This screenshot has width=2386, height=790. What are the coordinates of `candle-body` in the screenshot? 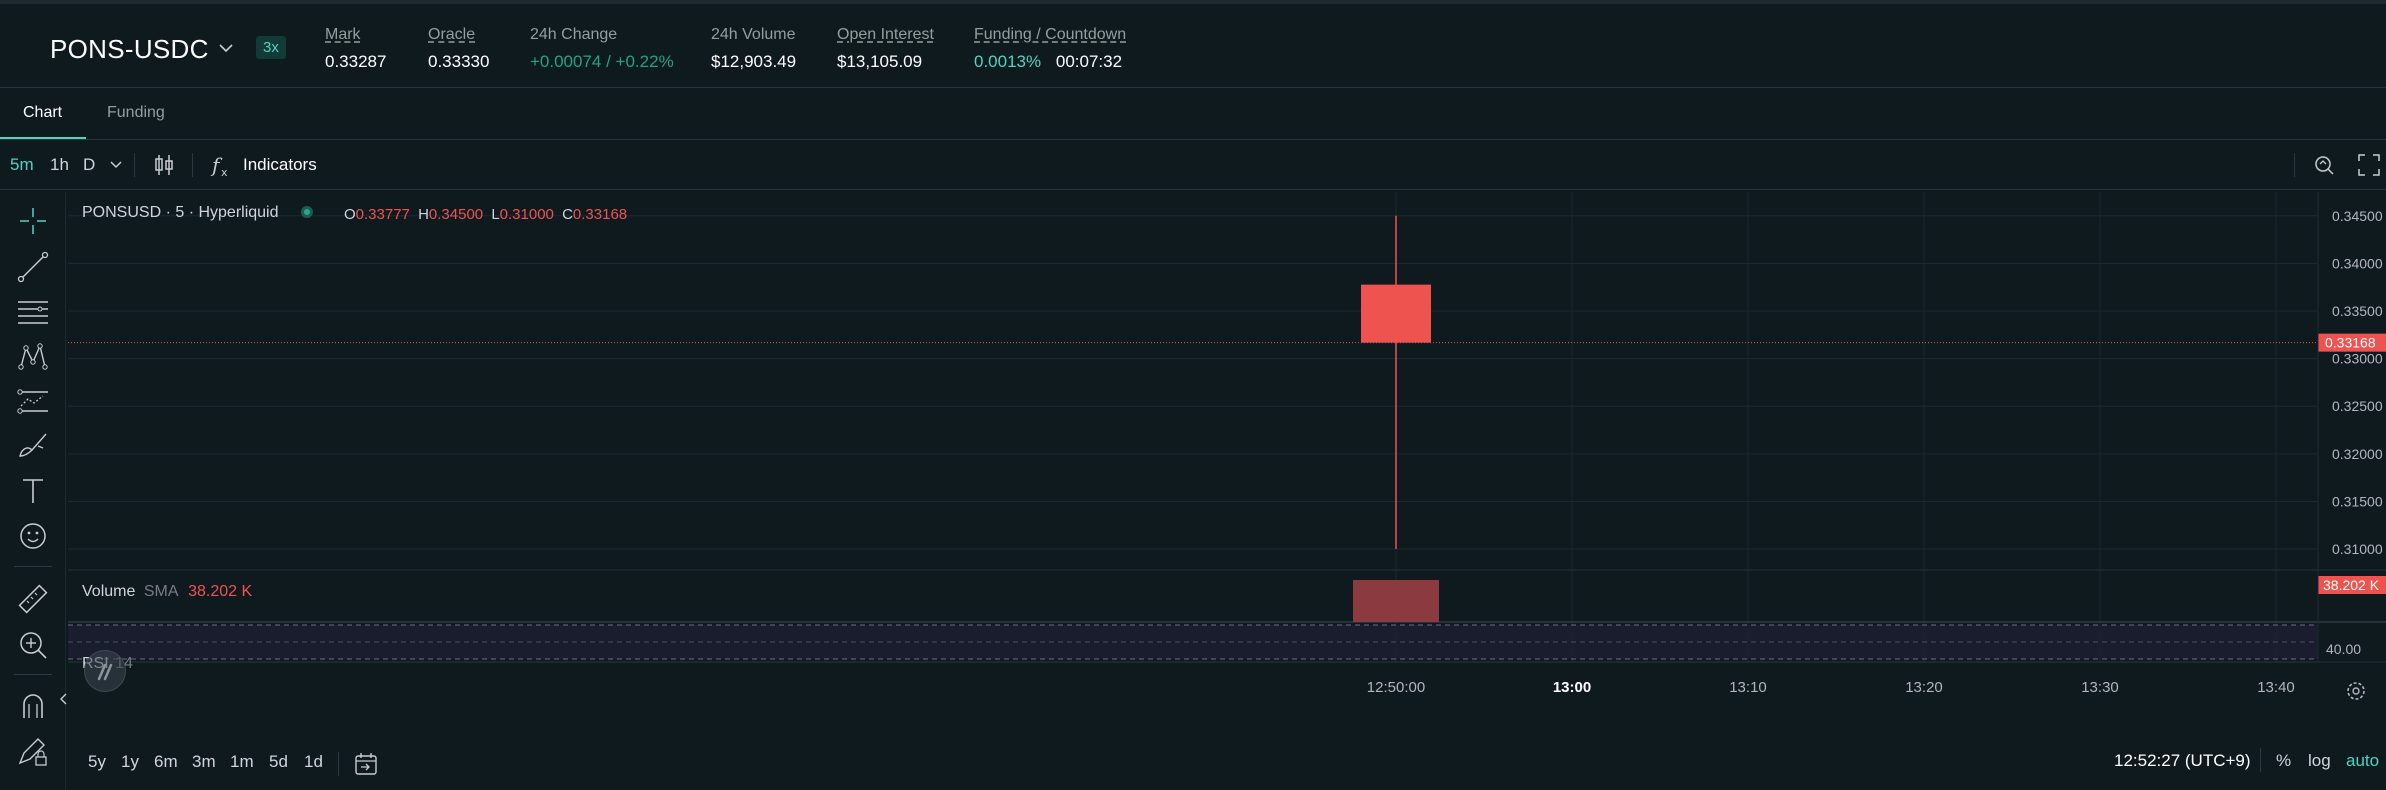 It's located at (1396, 313).